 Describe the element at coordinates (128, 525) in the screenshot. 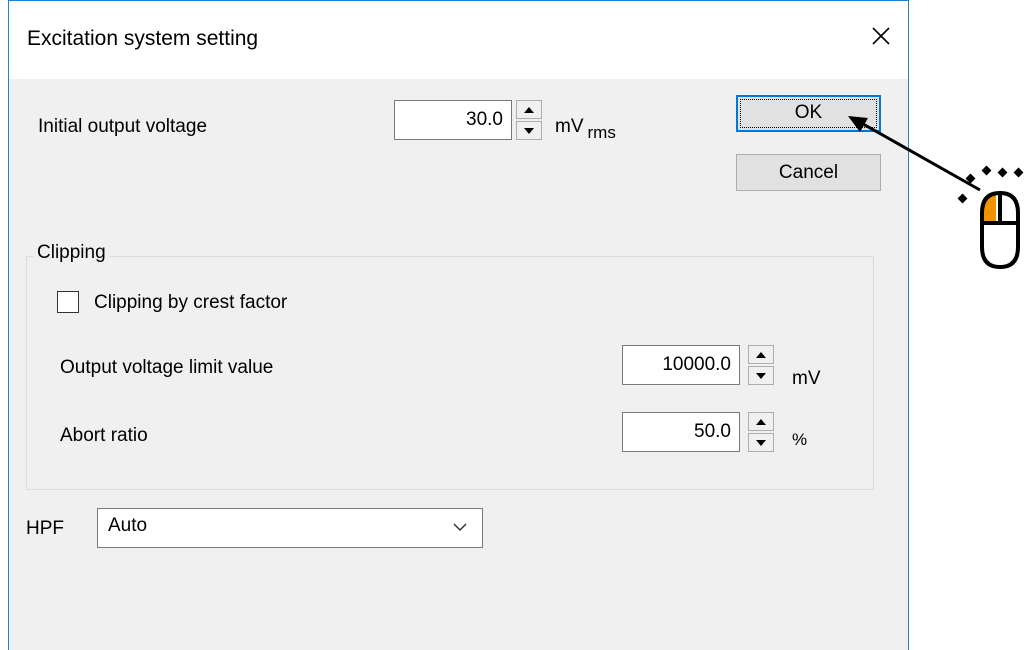

I see `hpf-selected-value: Auto` at that location.